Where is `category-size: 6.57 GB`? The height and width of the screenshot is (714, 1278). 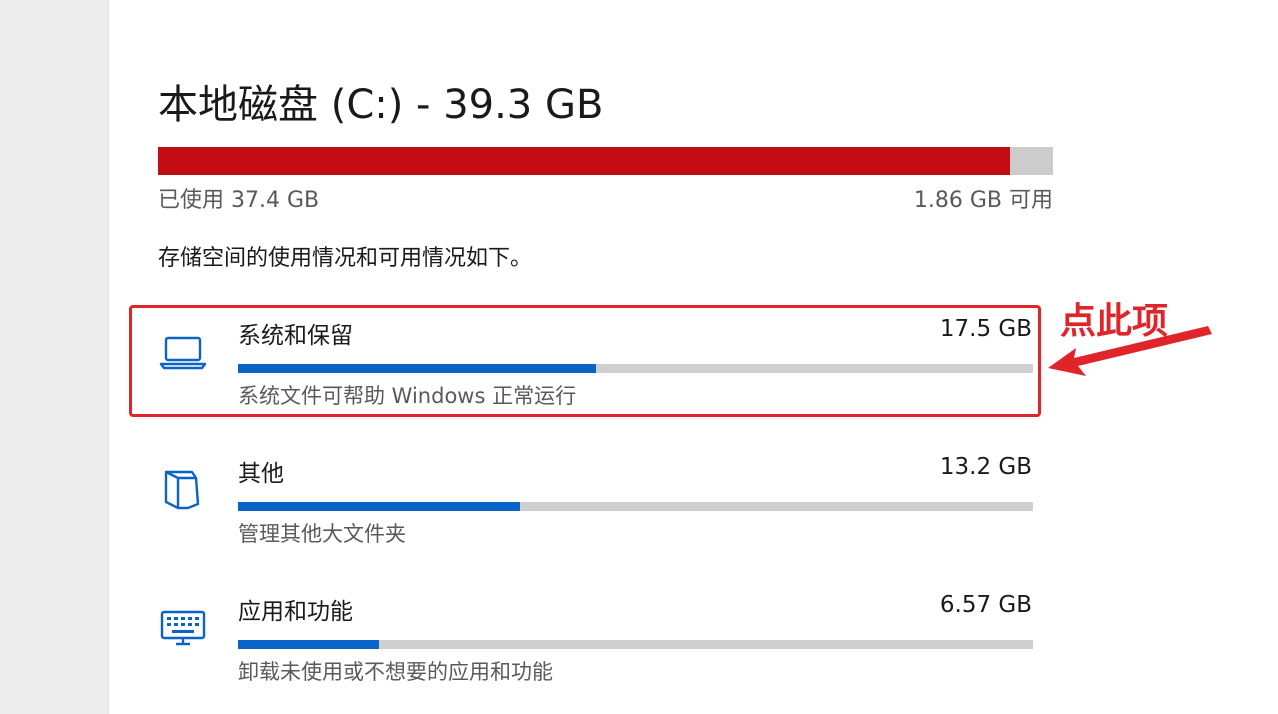 category-size: 6.57 GB is located at coordinates (985, 605).